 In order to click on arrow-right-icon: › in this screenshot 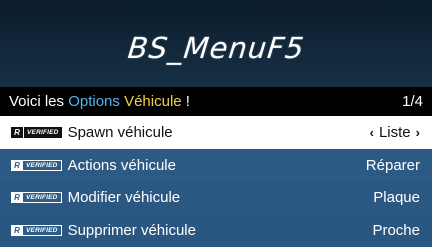, I will do `click(418, 132)`.